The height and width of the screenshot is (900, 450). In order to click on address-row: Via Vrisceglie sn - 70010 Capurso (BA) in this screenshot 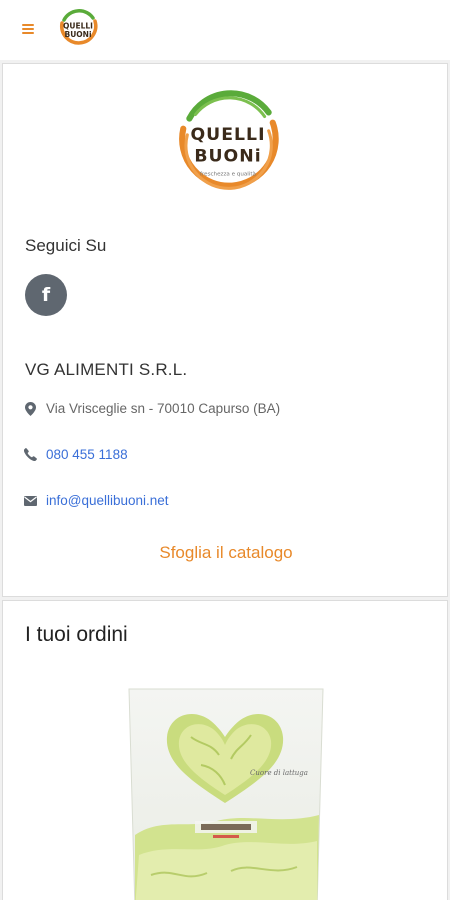, I will do `click(151, 408)`.